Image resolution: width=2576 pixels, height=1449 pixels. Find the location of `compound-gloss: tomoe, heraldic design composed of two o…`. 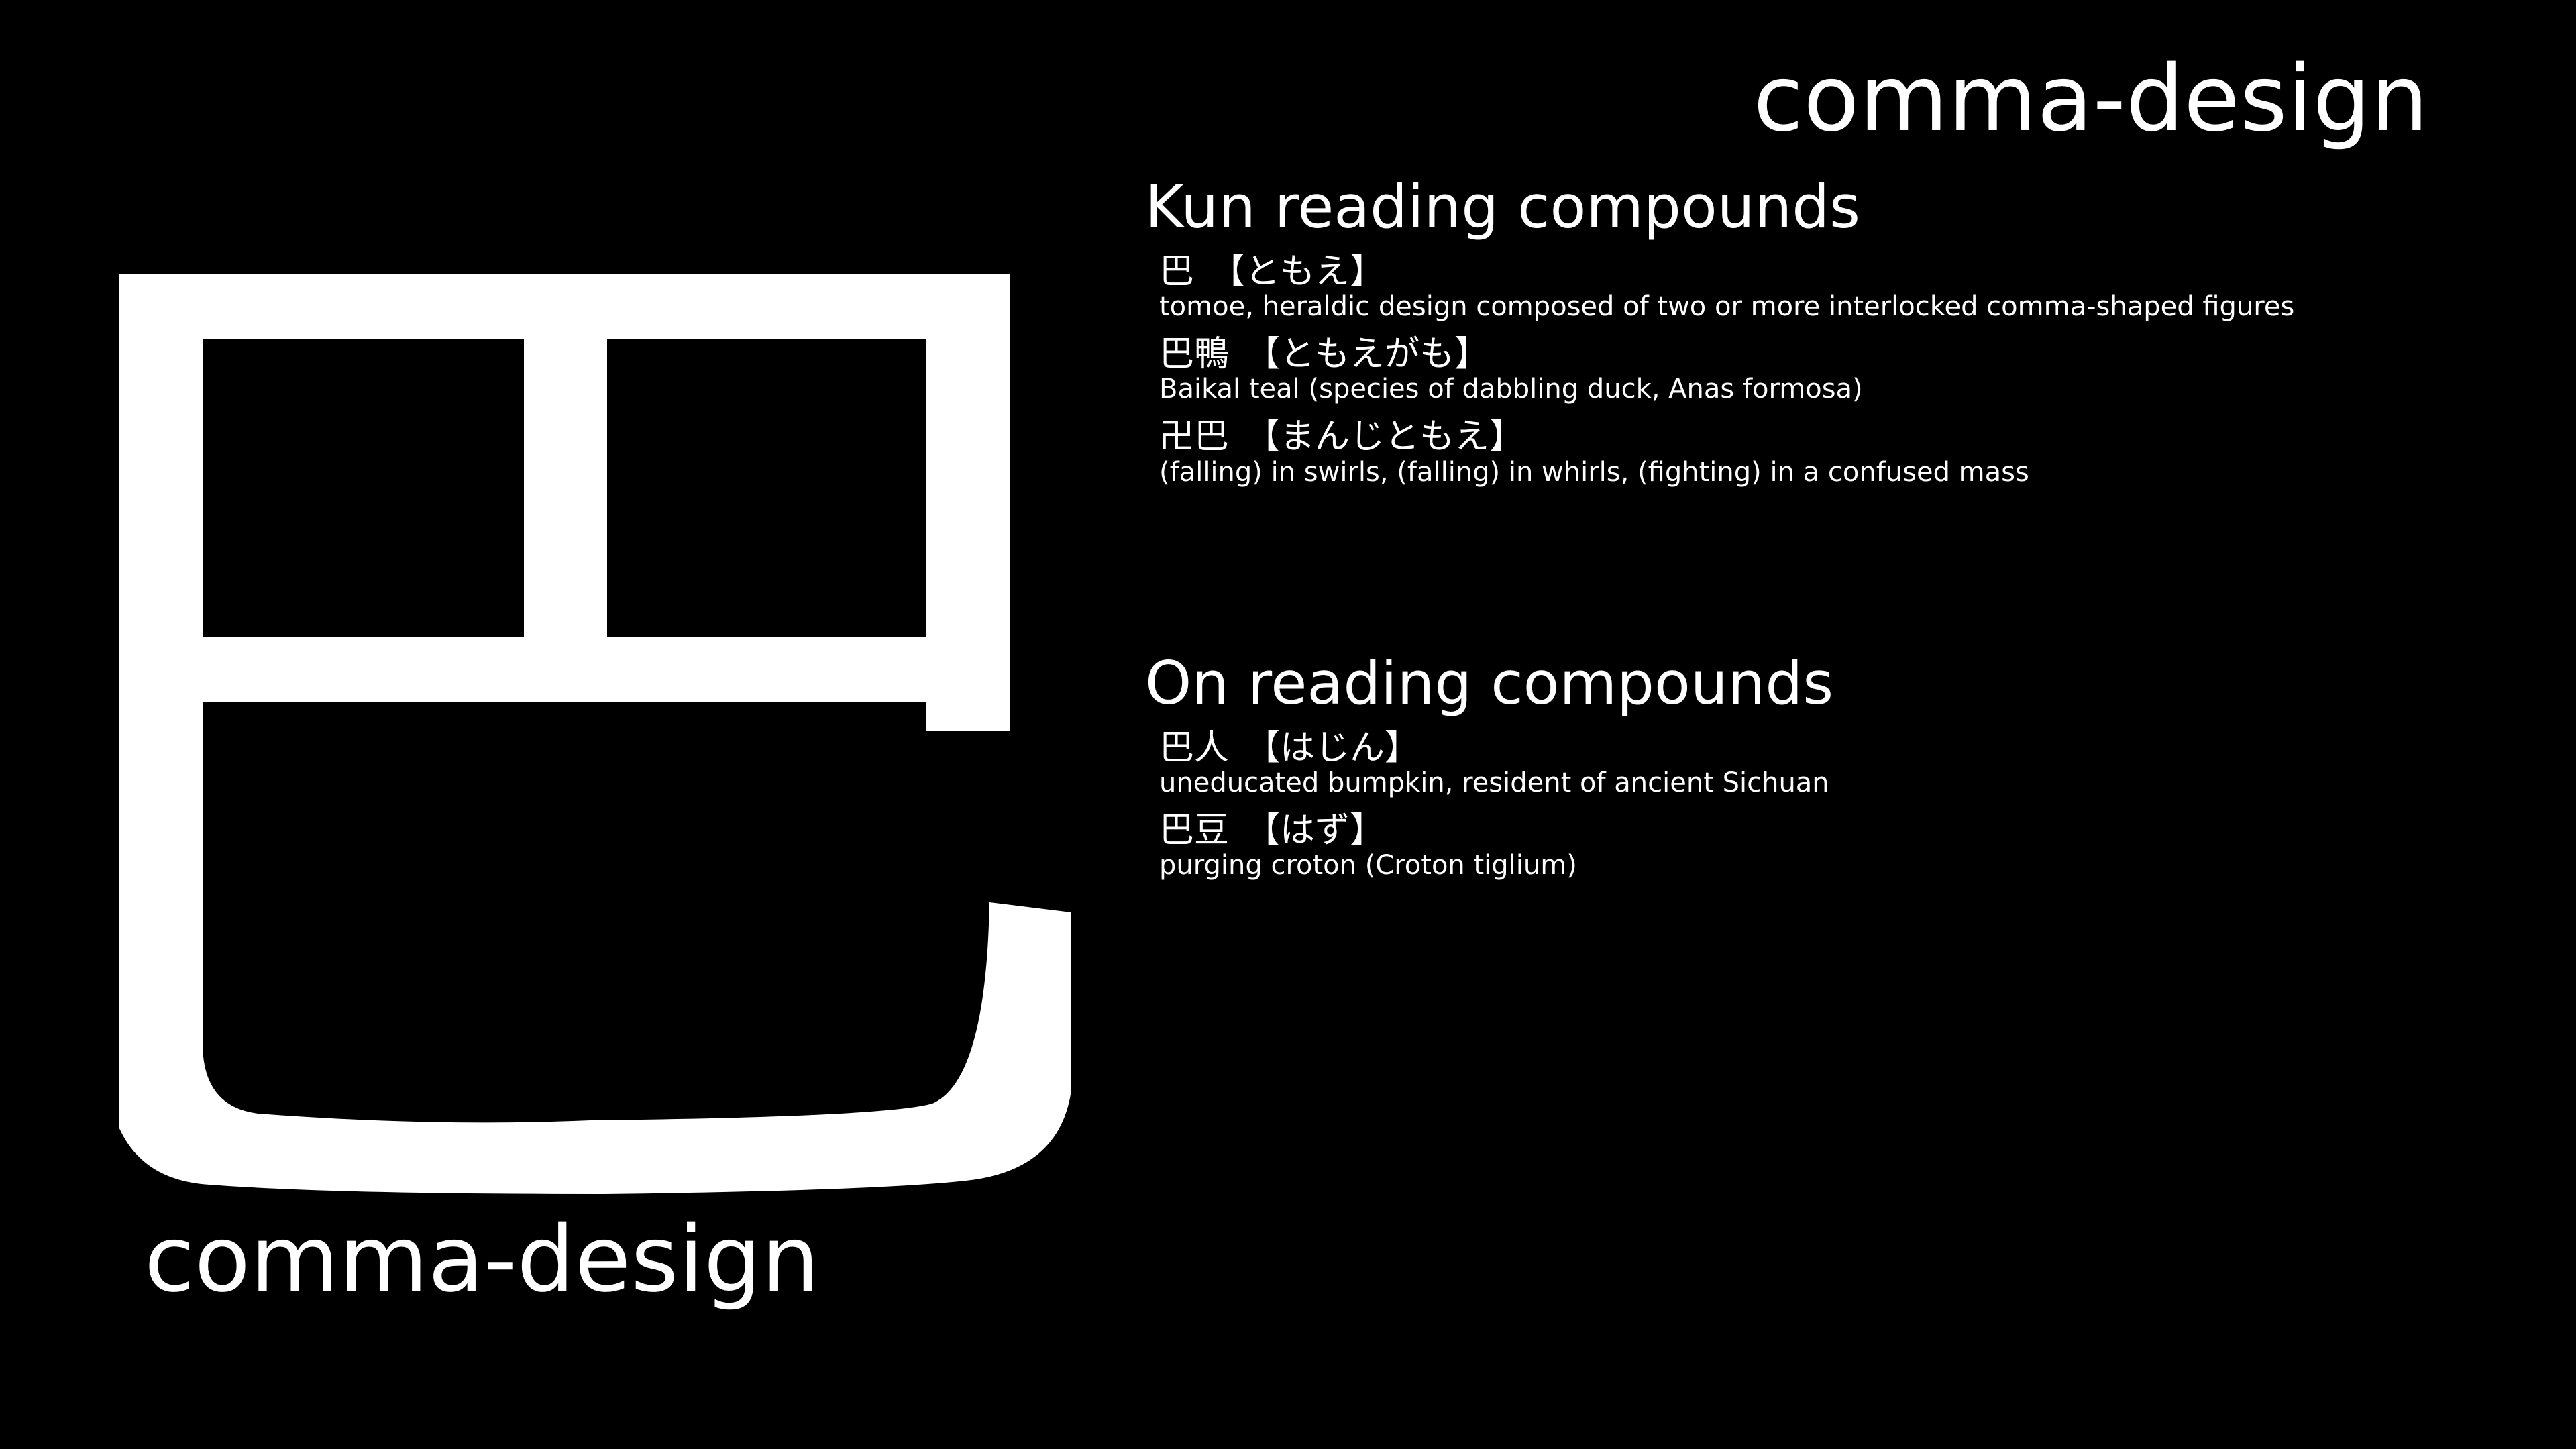

compound-gloss: tomoe, heraldic design composed of two o… is located at coordinates (1727, 307).